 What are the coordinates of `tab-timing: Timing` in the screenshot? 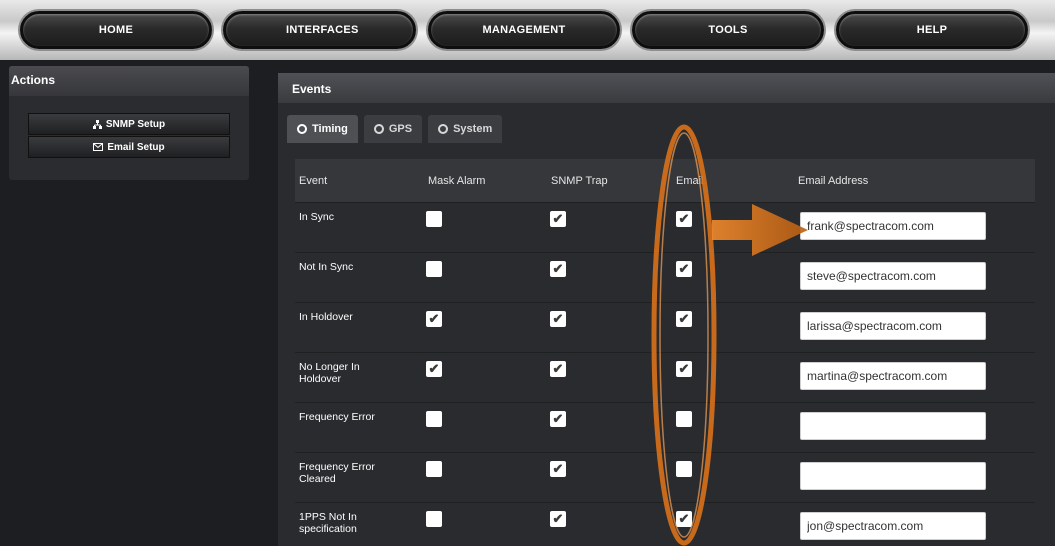 It's located at (322, 129).